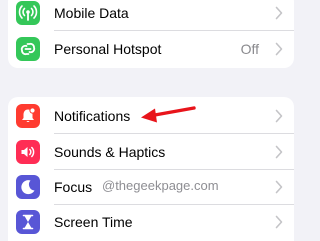  What do you see at coordinates (73, 187) in the screenshot?
I see `focus-label: Focus` at bounding box center [73, 187].